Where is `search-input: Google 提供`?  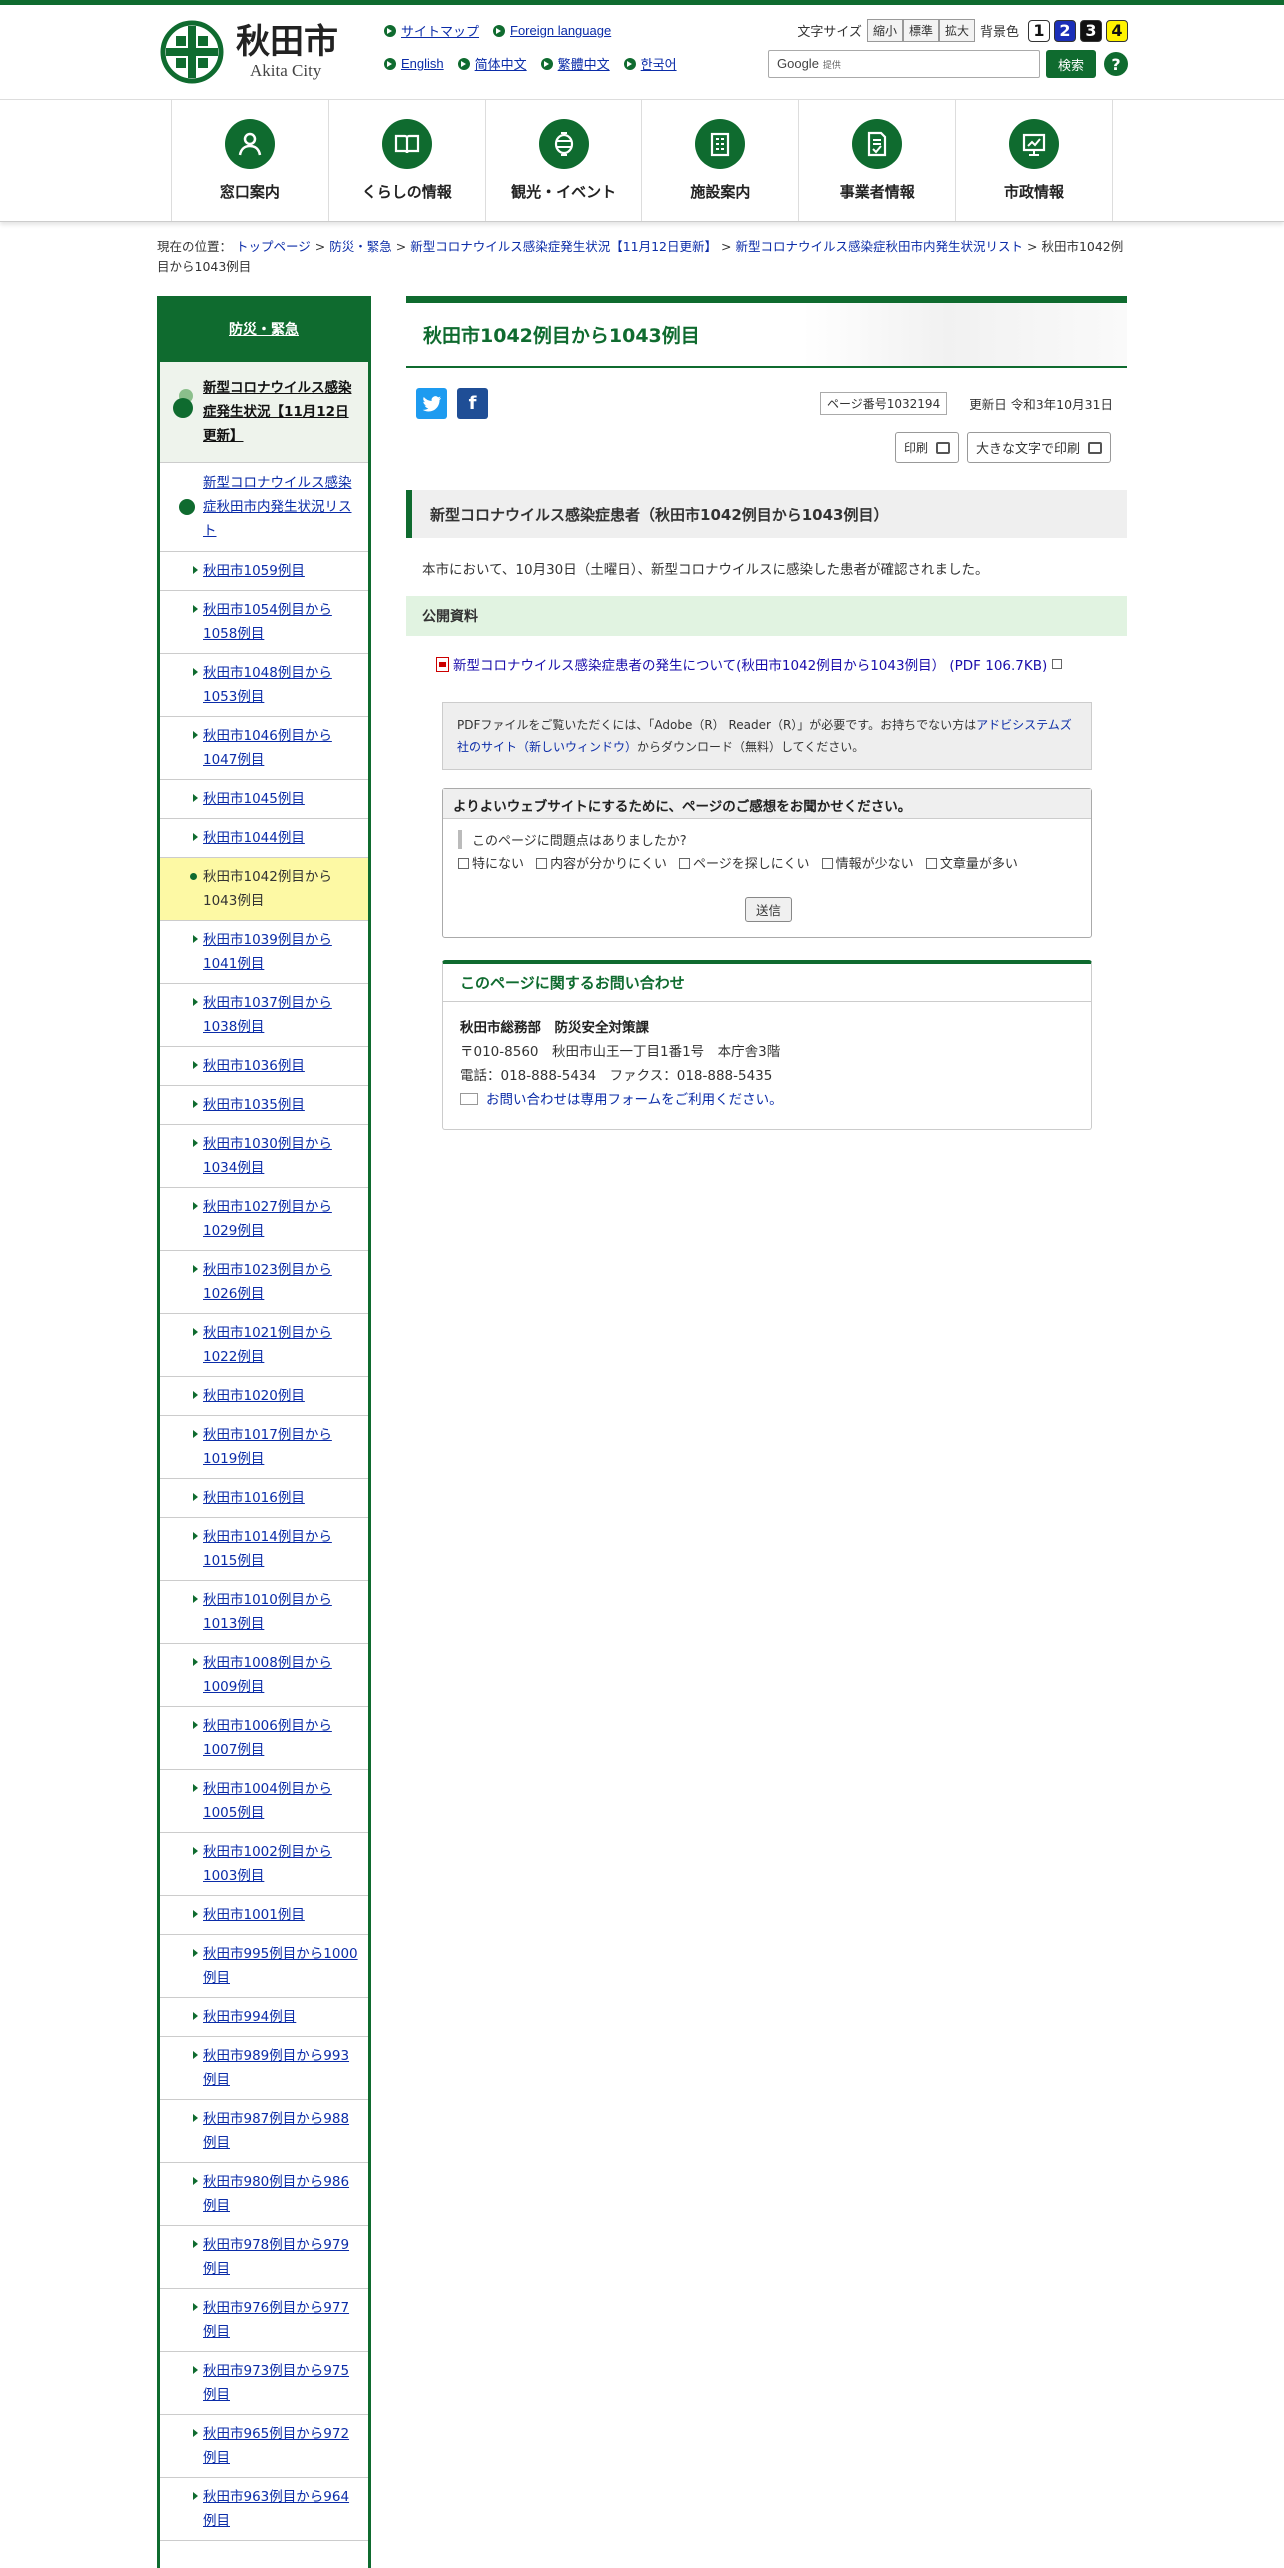 search-input: Google 提供 is located at coordinates (904, 64).